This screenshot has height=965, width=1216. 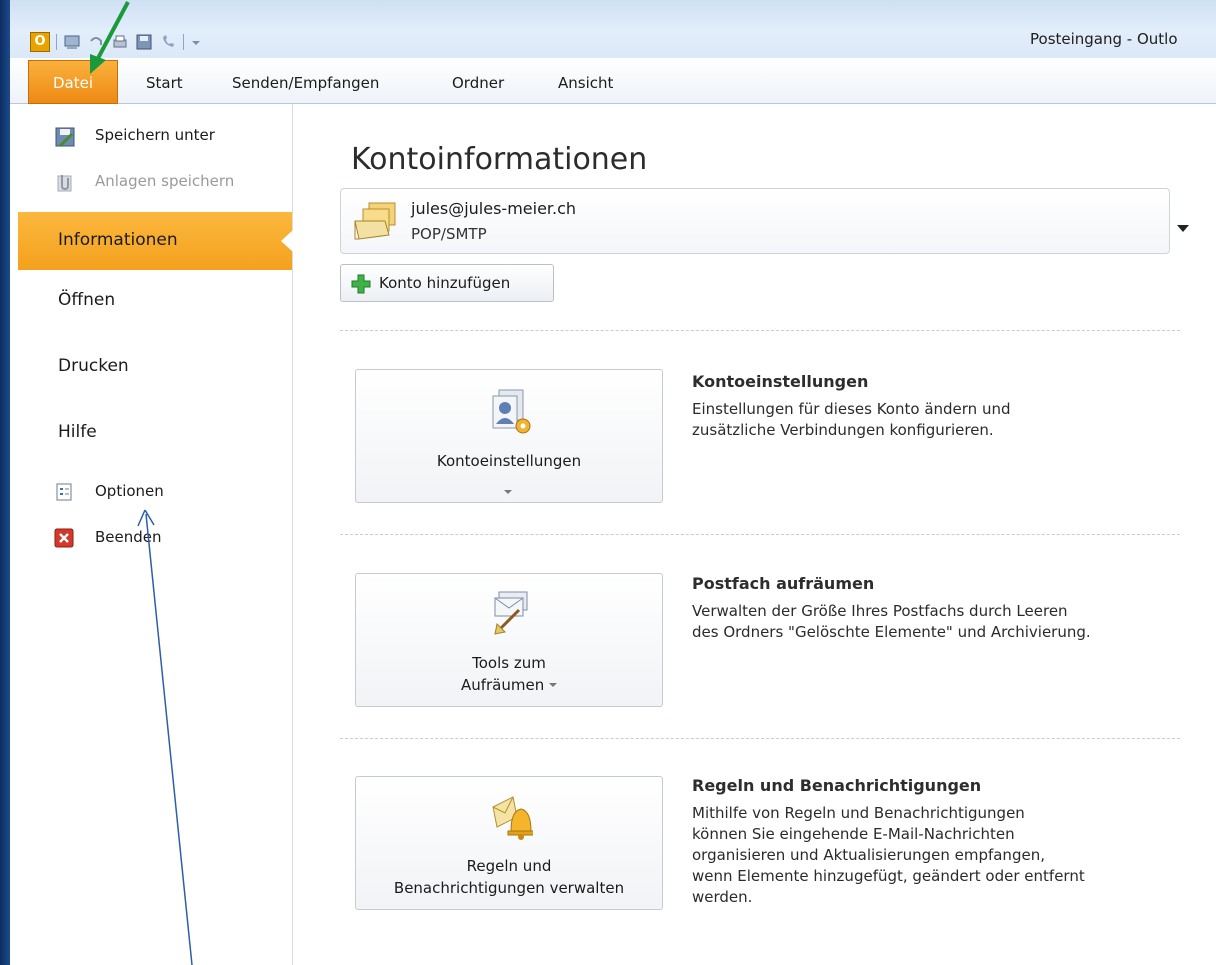 I want to click on tab-send-receive: Senden/Empfangen, so click(x=305, y=83).